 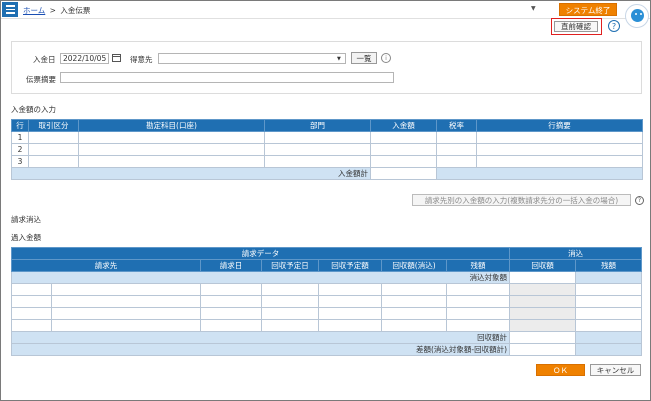 What do you see at coordinates (533, 8) in the screenshot?
I see `dropdown-caret-icon: ▼` at bounding box center [533, 8].